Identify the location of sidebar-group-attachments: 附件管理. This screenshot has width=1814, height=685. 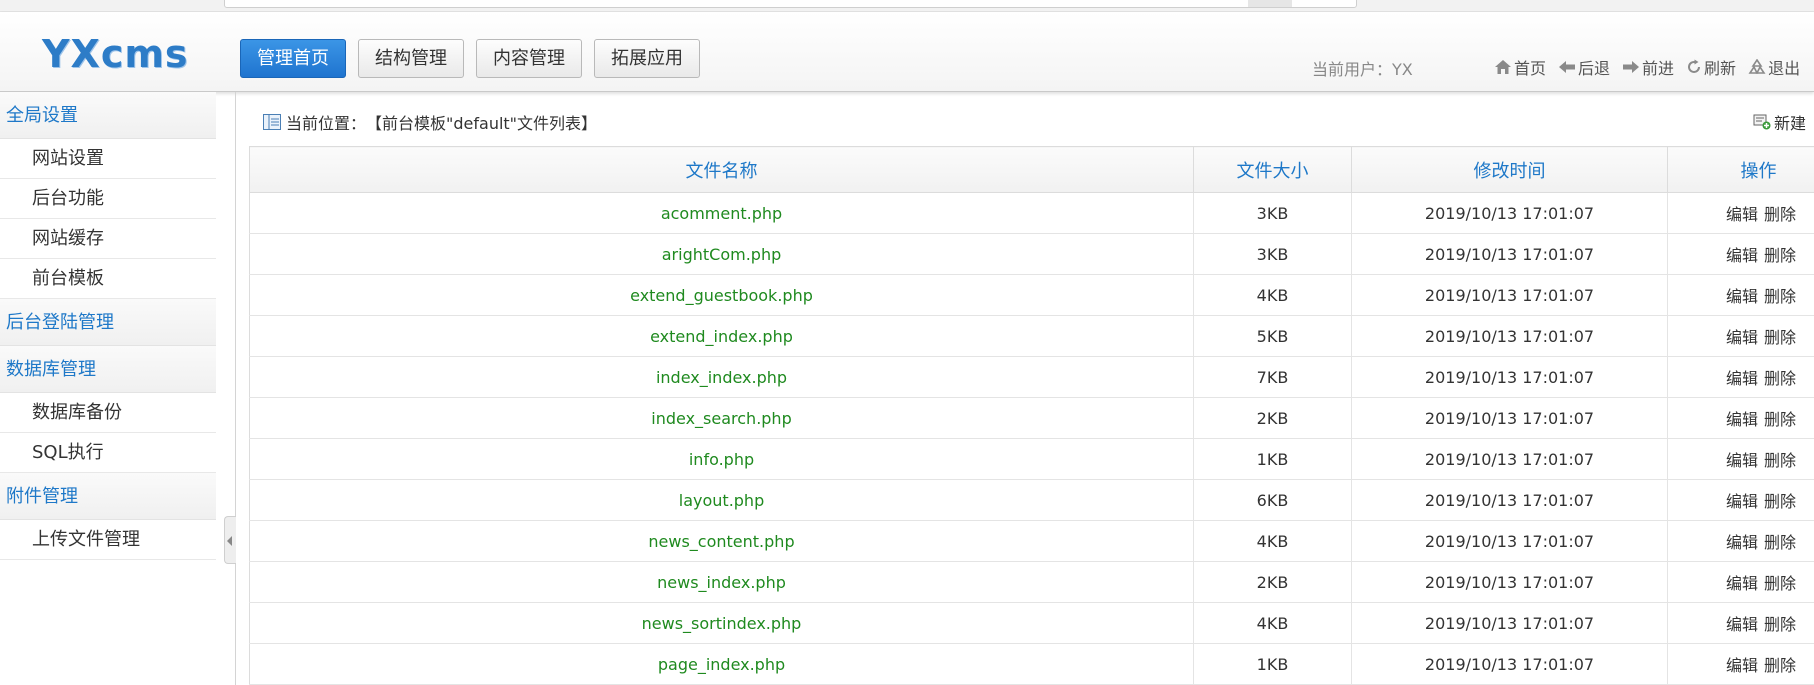
(108, 496).